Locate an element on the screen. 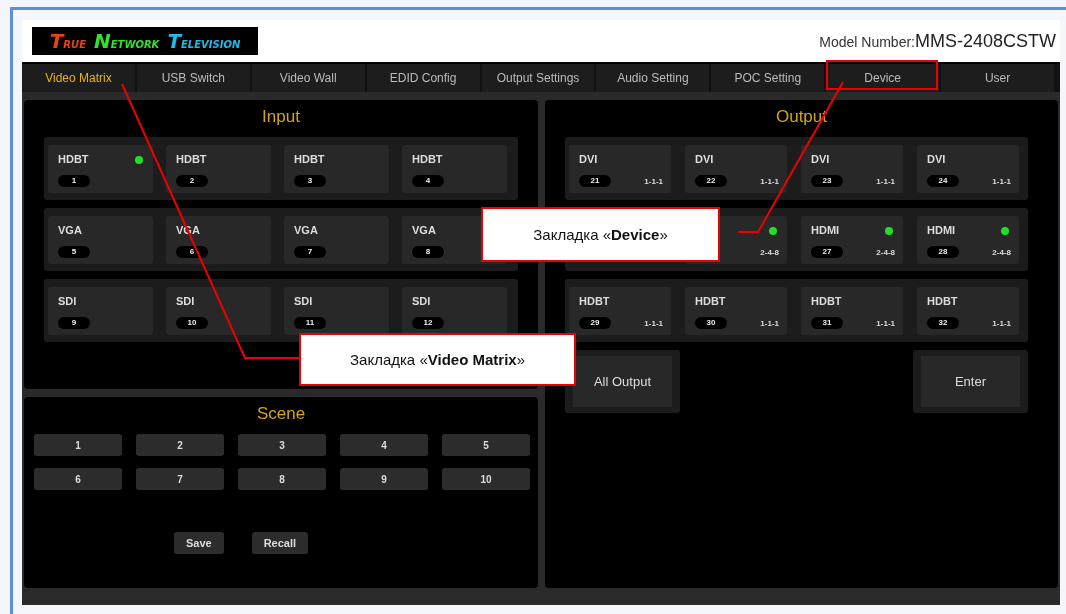  model-label: Model Number: is located at coordinates (867, 41).